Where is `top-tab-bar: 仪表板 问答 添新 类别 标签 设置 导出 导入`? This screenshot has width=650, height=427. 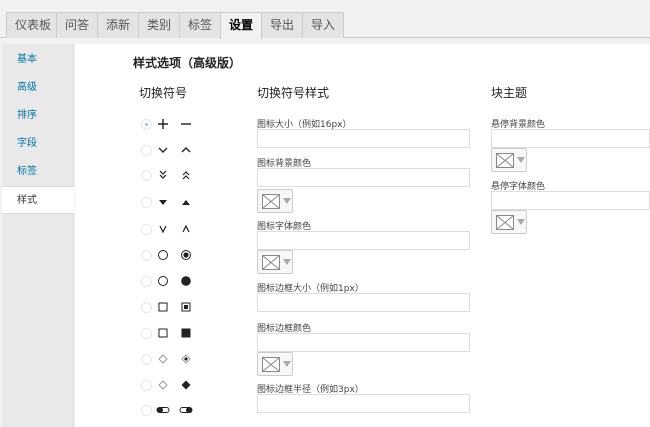 top-tab-bar: 仪表板 问答 添新 类别 标签 设置 导出 导入 is located at coordinates (325, 19).